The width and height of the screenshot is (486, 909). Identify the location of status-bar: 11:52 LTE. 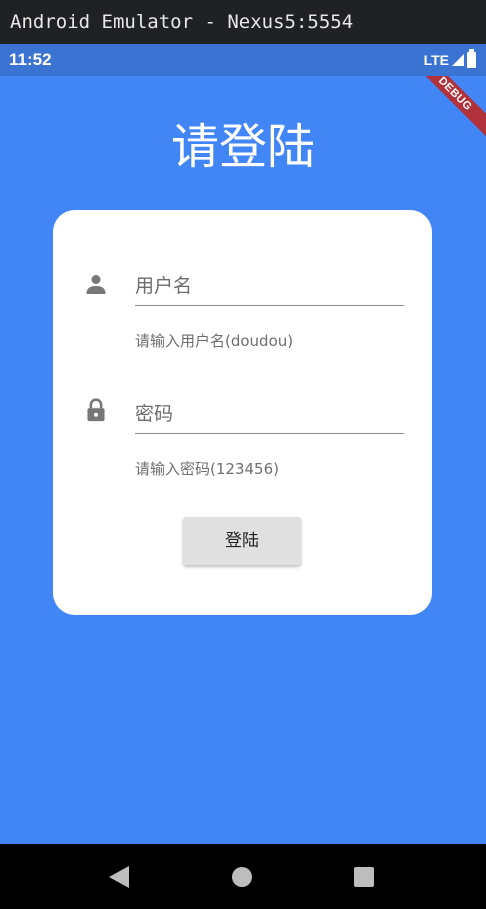
(243, 60).